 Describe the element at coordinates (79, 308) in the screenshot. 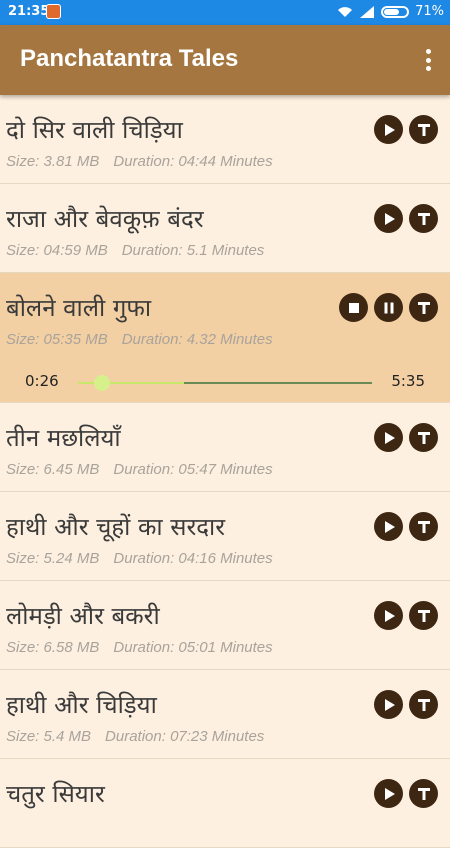

I see `story-title: बोलने वाली गुफा` at that location.